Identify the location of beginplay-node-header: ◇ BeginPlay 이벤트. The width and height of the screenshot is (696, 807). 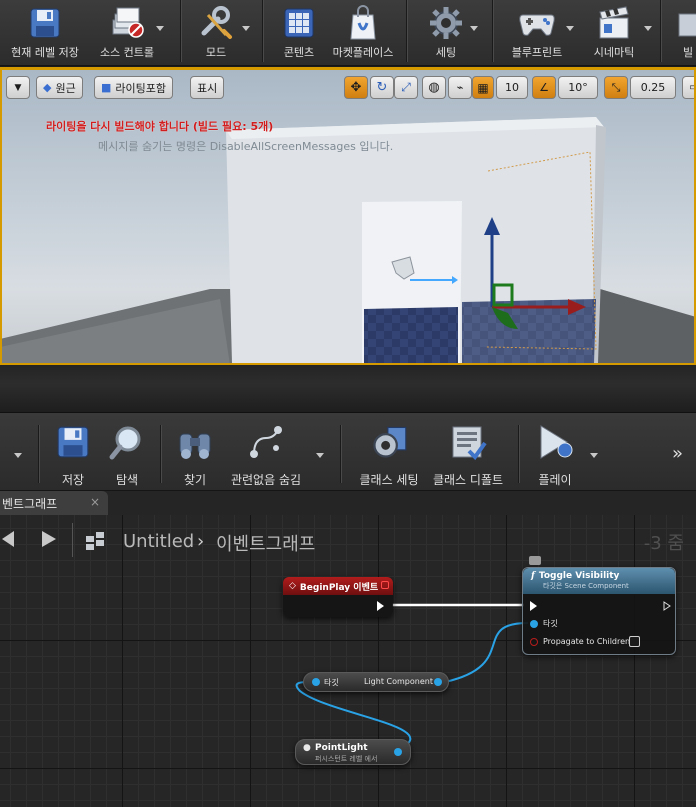
(338, 586).